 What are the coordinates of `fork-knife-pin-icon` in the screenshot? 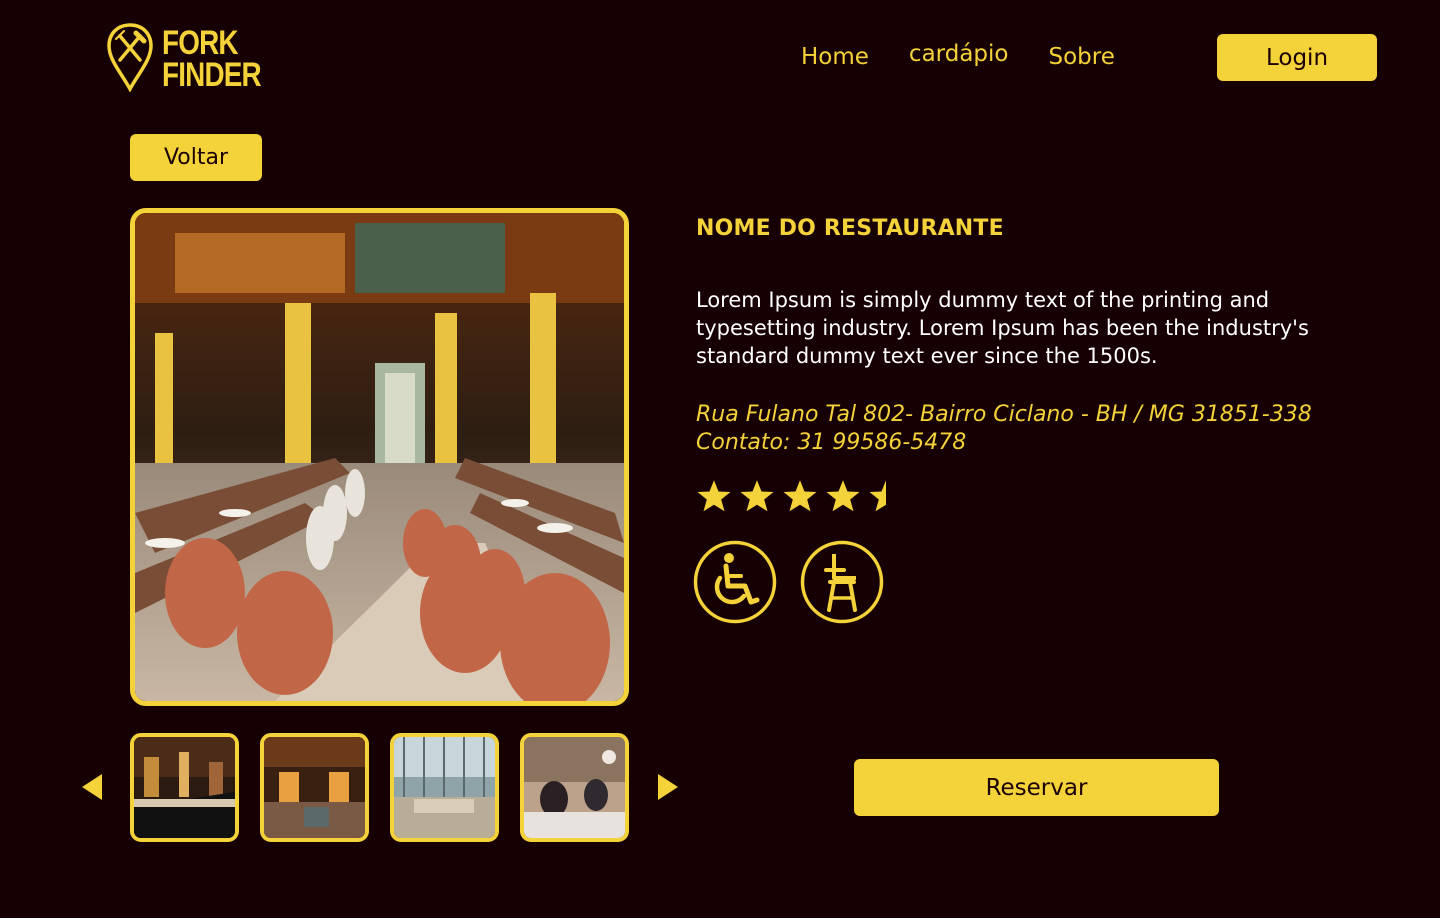 It's located at (130, 59).